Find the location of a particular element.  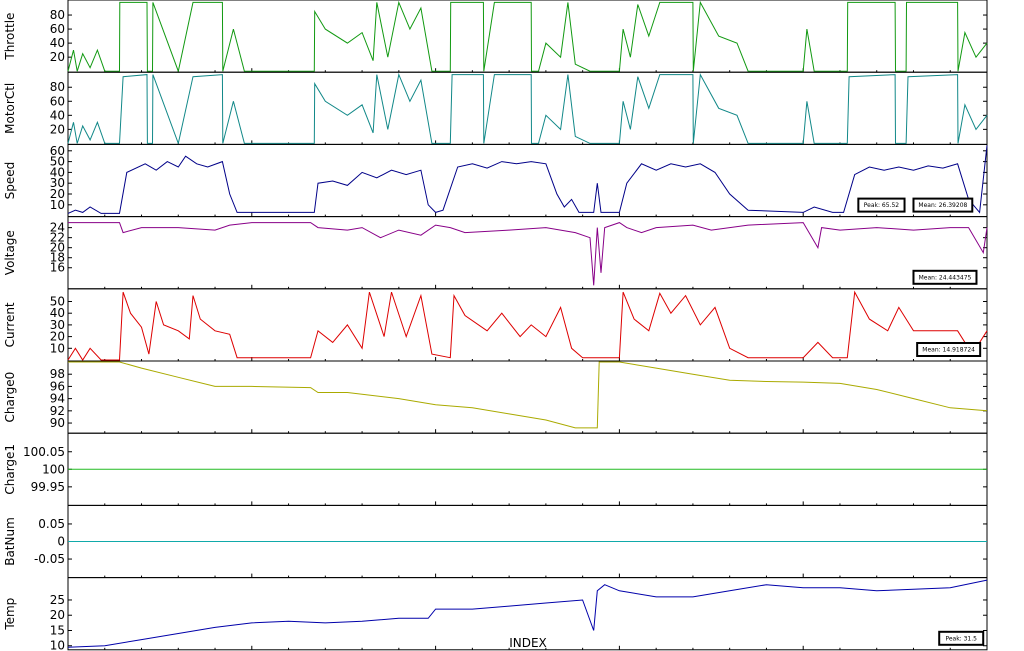

annotation-box: Peak: 65.52 is located at coordinates (881, 205).